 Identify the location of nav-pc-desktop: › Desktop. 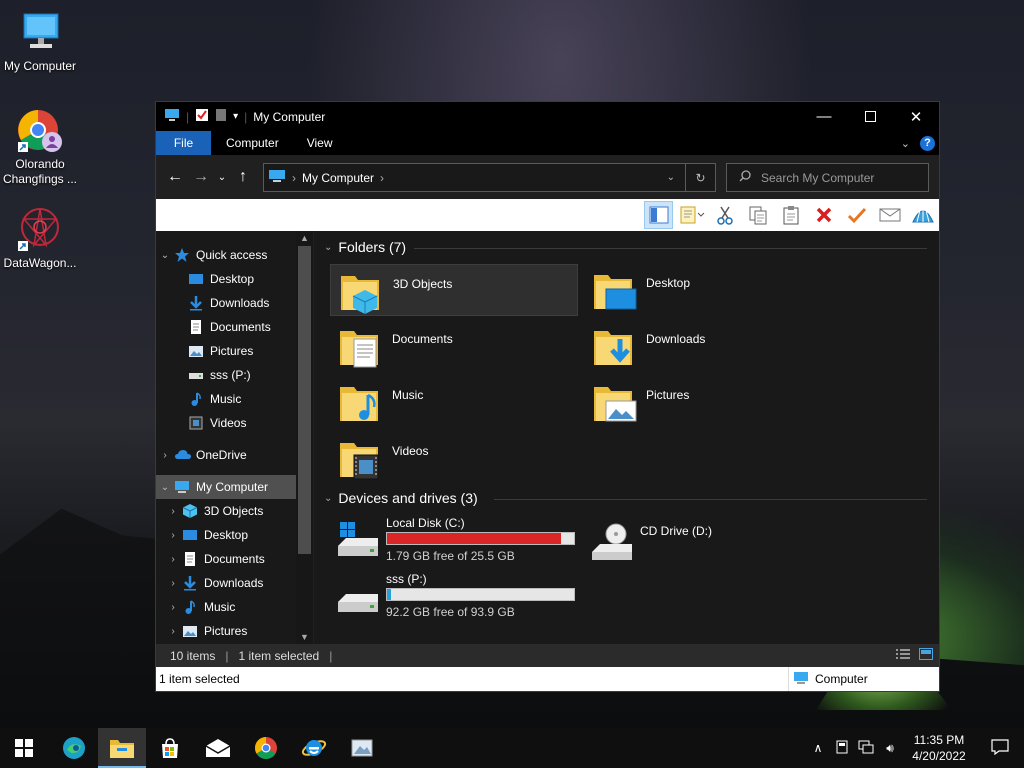
(234, 535).